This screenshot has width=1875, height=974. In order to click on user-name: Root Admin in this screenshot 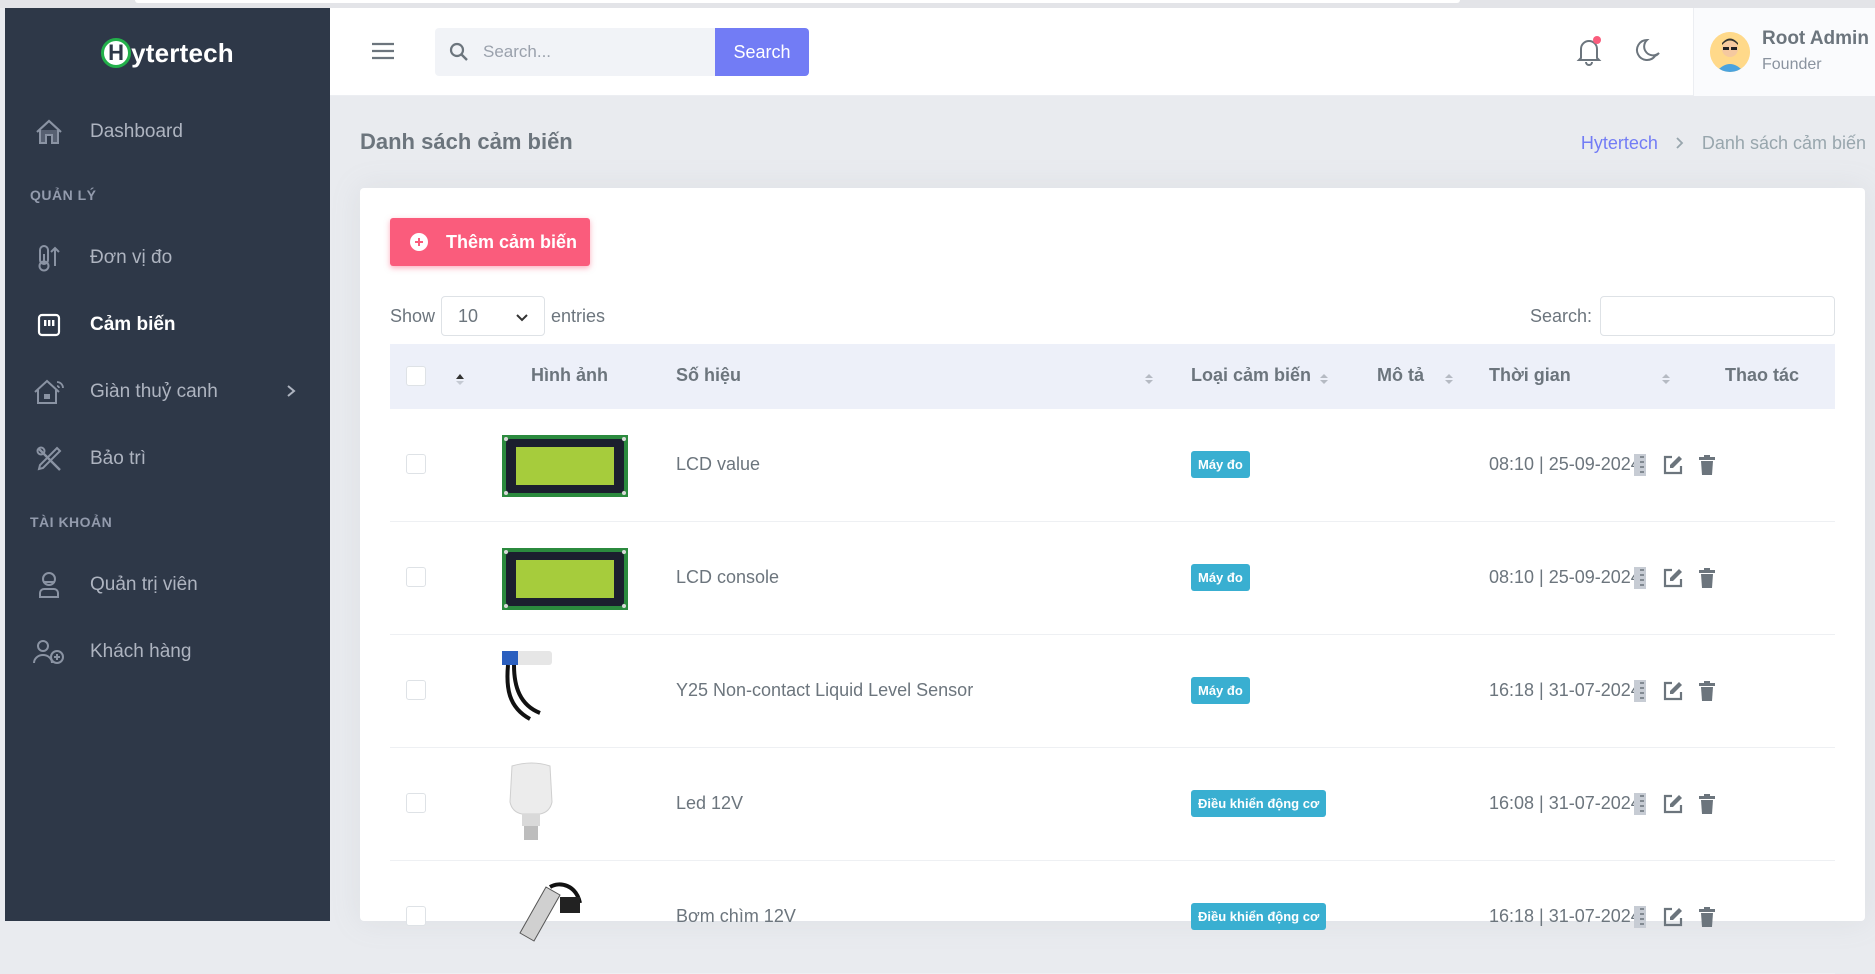, I will do `click(1815, 38)`.